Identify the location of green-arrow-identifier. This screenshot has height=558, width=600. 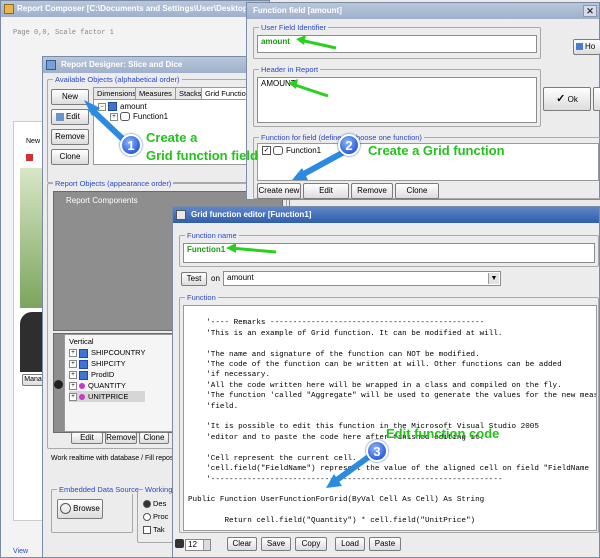
(318, 44).